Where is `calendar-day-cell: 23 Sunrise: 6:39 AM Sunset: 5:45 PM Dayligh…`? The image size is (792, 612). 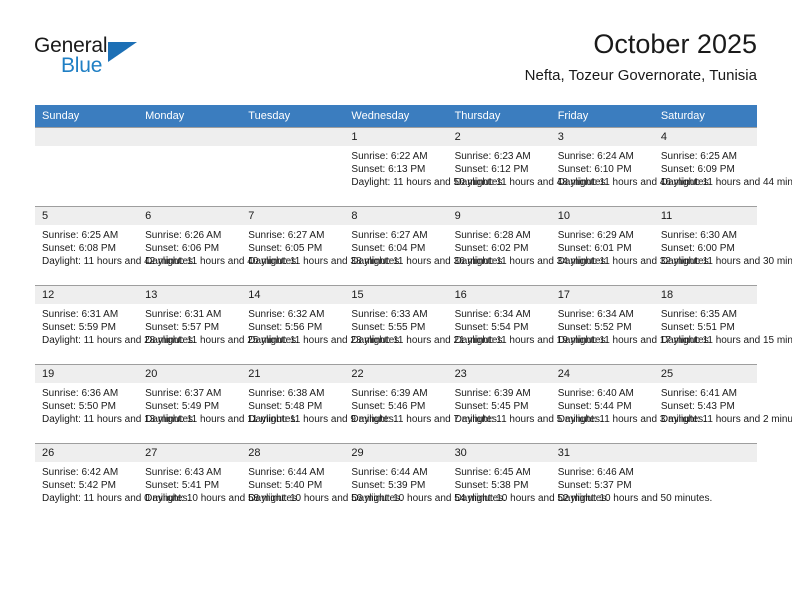 calendar-day-cell: 23 Sunrise: 6:39 AM Sunset: 5:45 PM Dayligh… is located at coordinates (525, 404).